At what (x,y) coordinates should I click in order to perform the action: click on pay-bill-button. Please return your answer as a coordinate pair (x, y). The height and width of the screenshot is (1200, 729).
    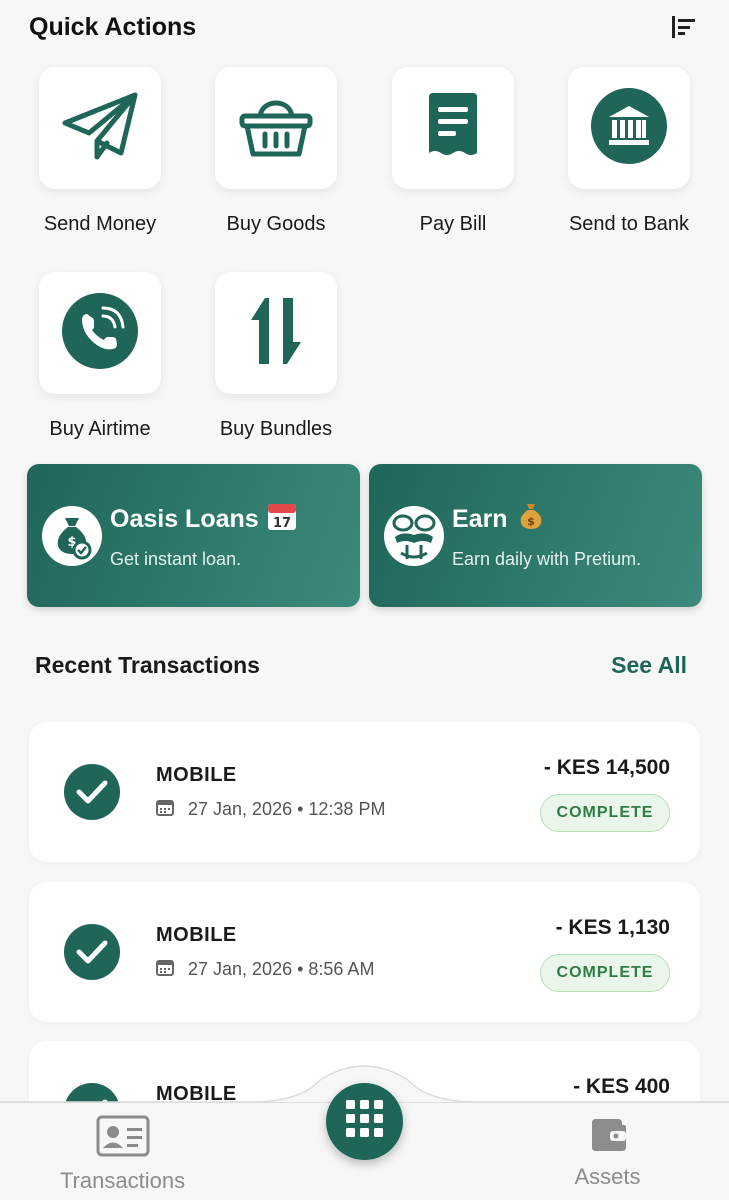
    Looking at the image, I should click on (453, 128).